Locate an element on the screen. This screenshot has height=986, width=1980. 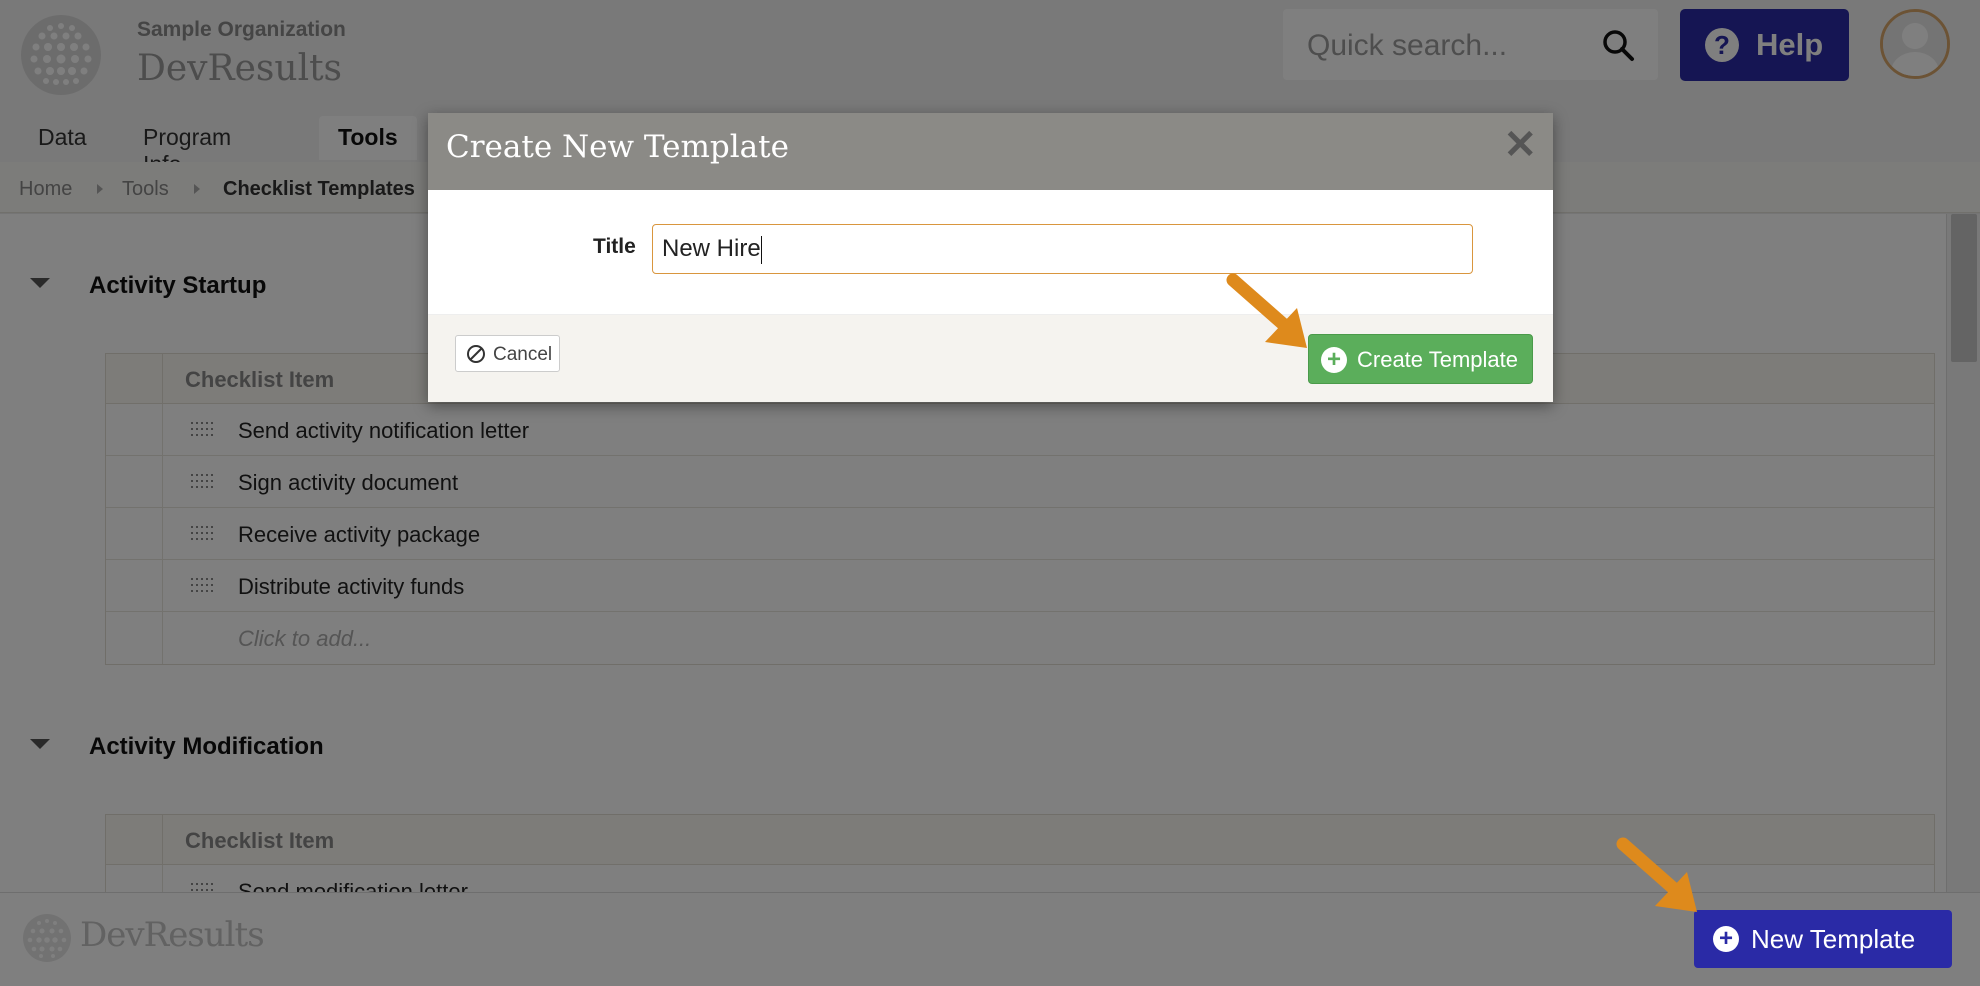
dialog-footer: Cancel + Create Template is located at coordinates (990, 358).